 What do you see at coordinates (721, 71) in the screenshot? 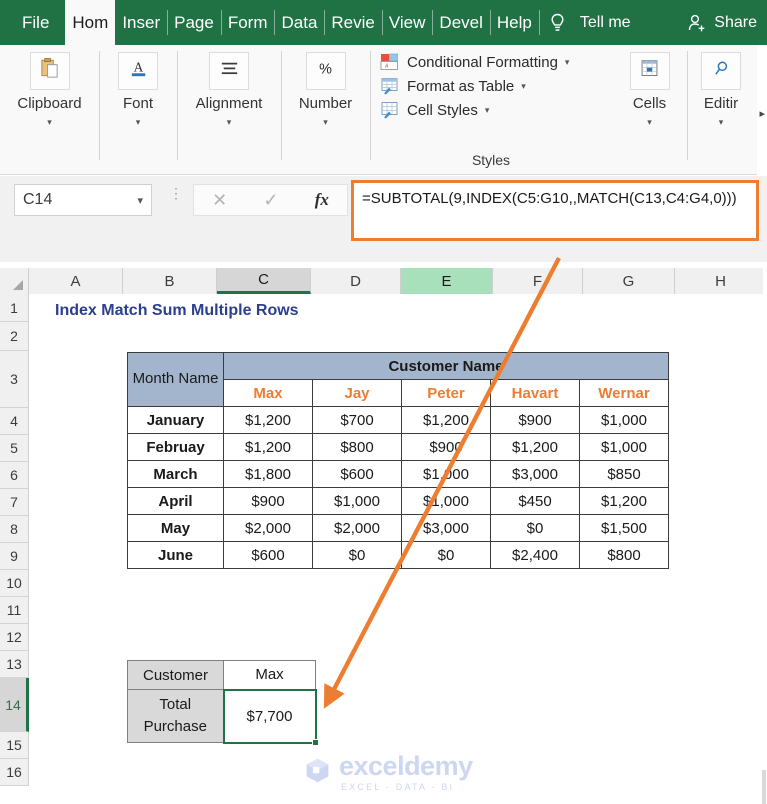
I see `editing-button` at bounding box center [721, 71].